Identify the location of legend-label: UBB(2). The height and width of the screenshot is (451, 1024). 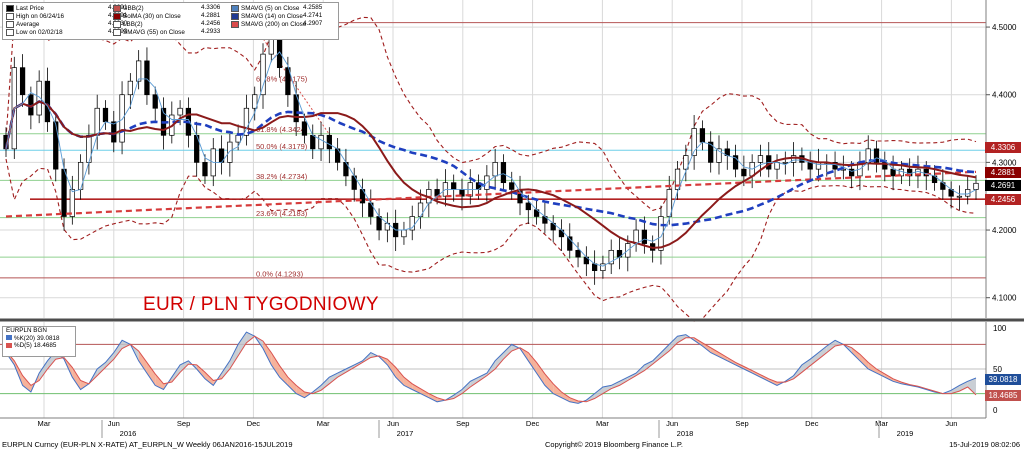
(133, 9).